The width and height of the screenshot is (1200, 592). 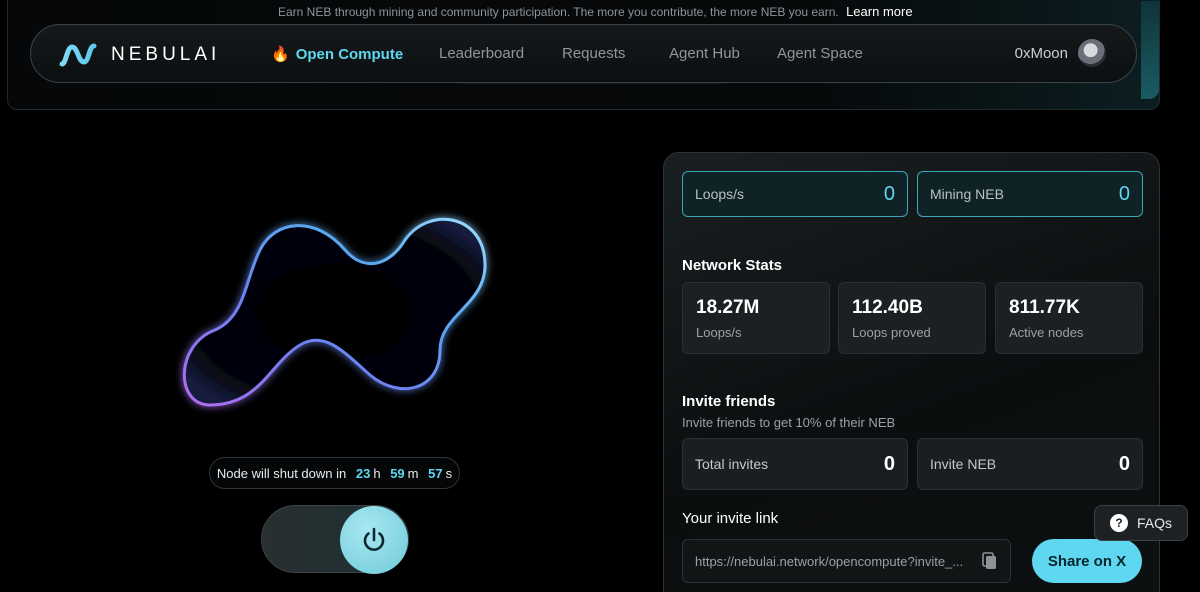 What do you see at coordinates (363, 473) in the screenshot?
I see `timer-hours: 23` at bounding box center [363, 473].